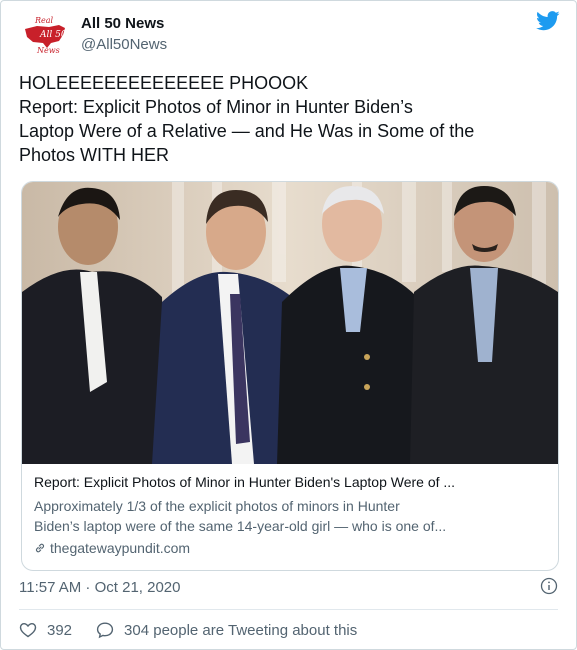 The image size is (577, 650). Describe the element at coordinates (53, 35) in the screenshot. I see `svg-text: All 50` at that location.